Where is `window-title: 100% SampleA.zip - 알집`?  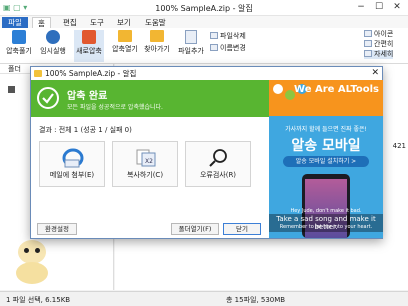
window-title: 100% SampleA.zip - 알집 is located at coordinates (204, 8).